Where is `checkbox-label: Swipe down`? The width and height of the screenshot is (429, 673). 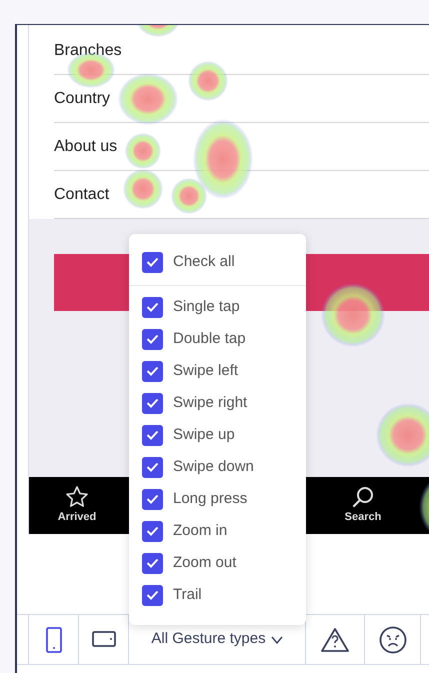
checkbox-label: Swipe down is located at coordinates (213, 467).